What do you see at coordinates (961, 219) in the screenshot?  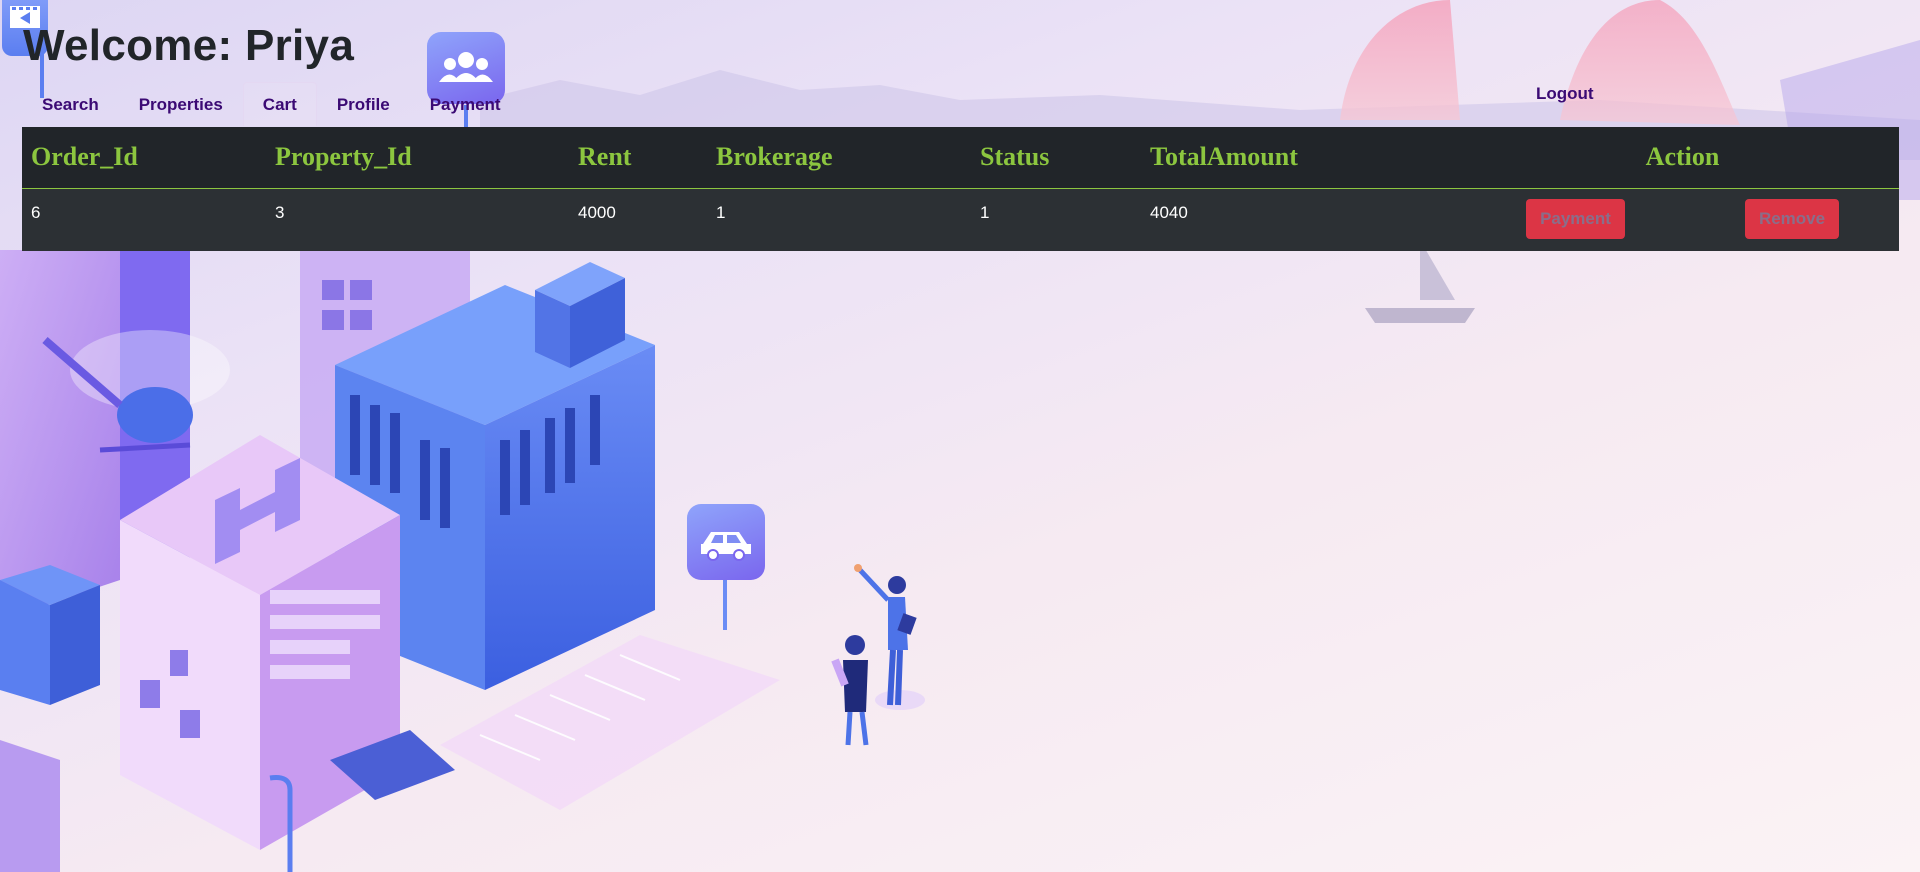 I see `table-row: 6 3 4000 1 1 4040 Payment Remove` at bounding box center [961, 219].